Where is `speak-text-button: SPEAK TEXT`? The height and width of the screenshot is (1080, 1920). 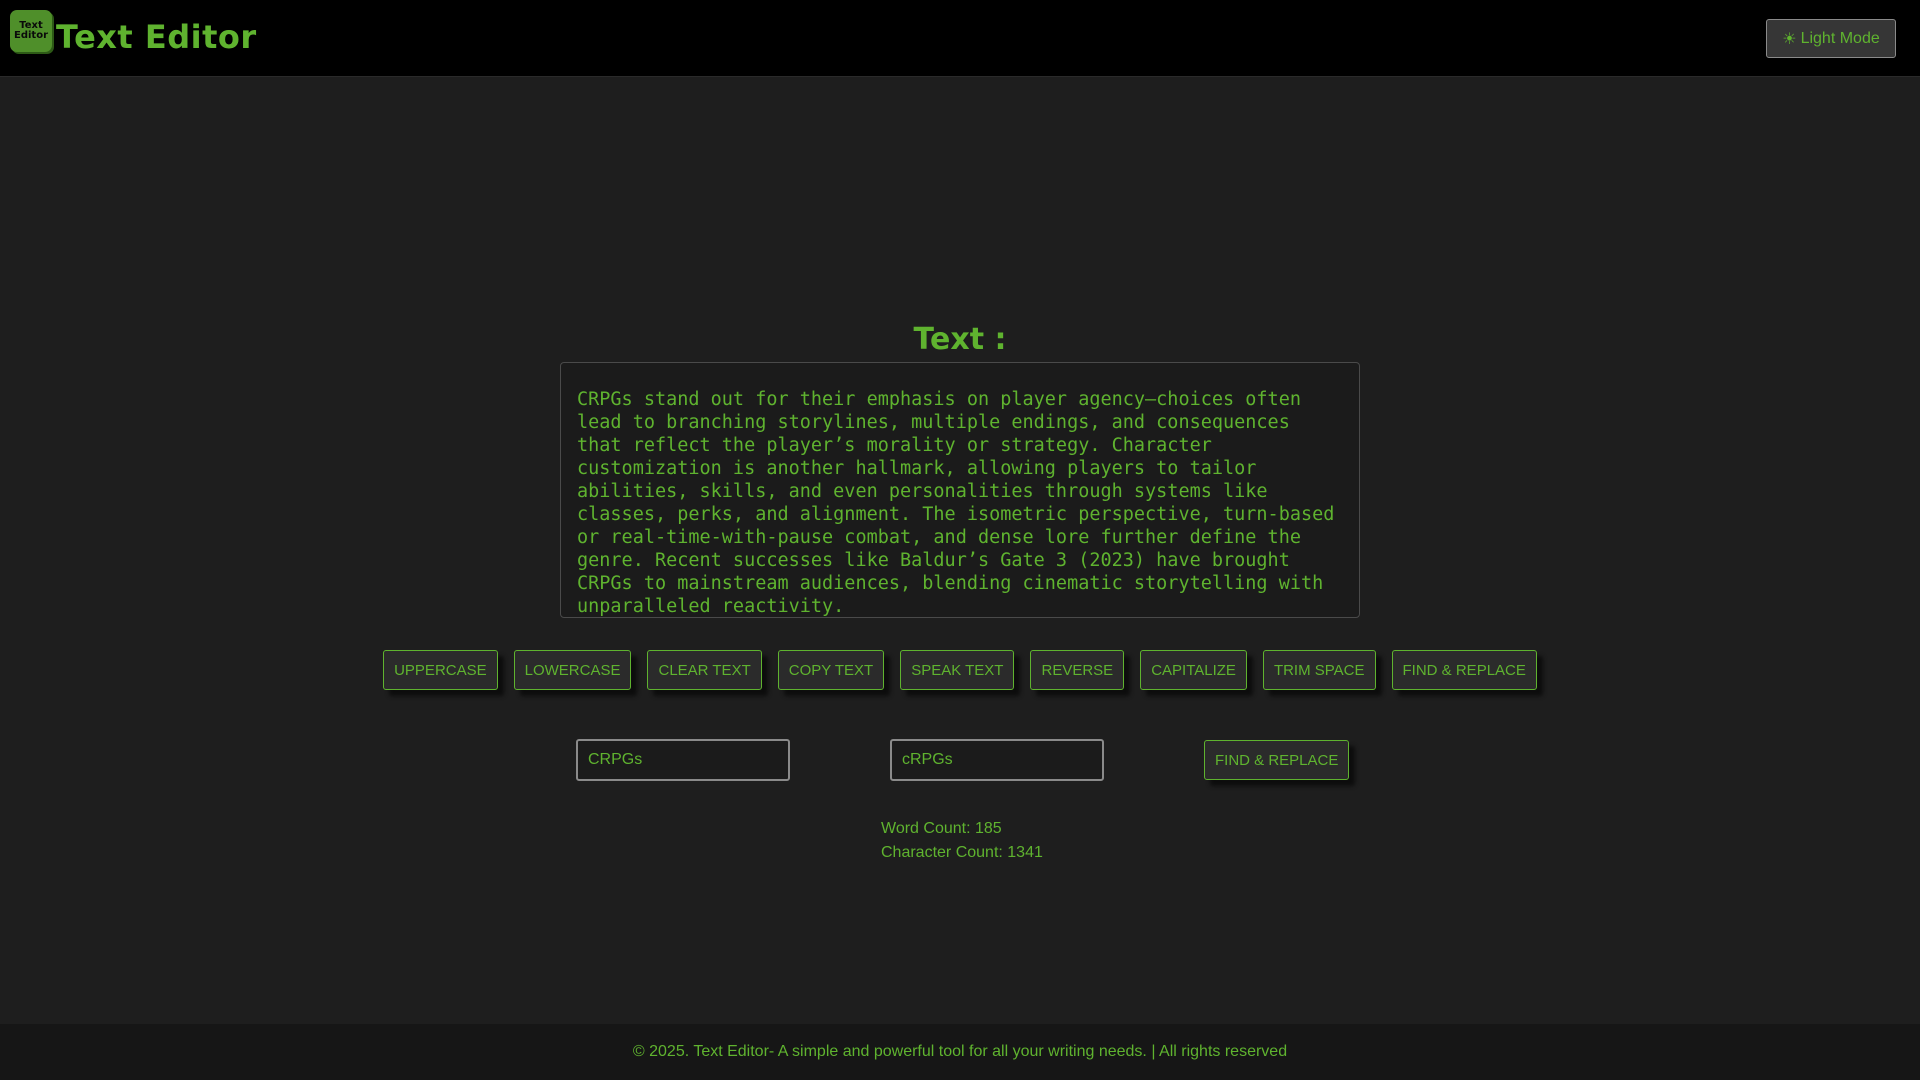
speak-text-button: SPEAK TEXT is located at coordinates (957, 670).